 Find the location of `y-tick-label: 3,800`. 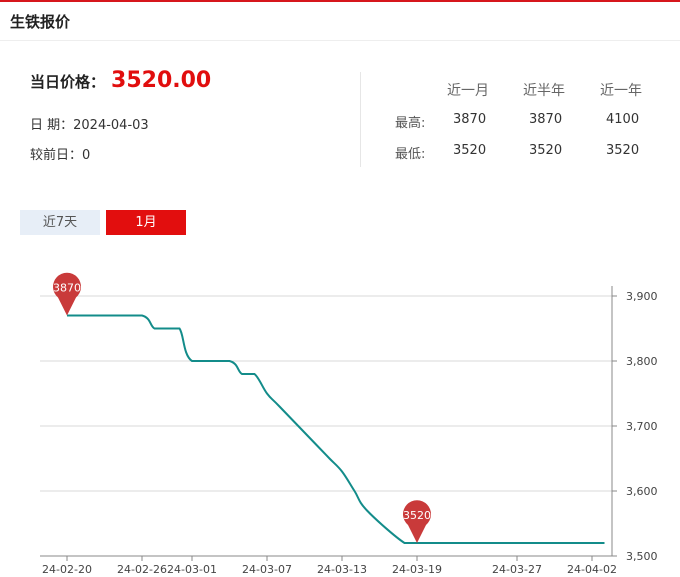

y-tick-label: 3,800 is located at coordinates (642, 361).